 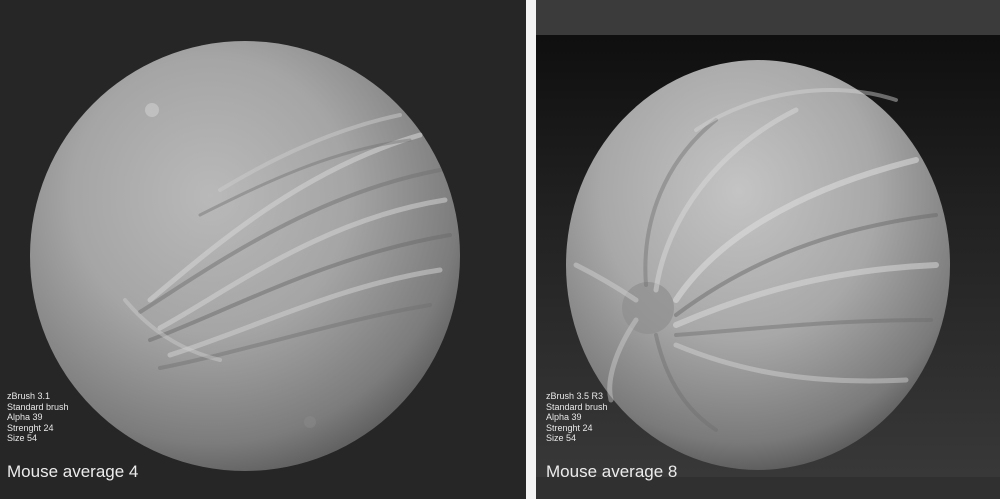 What do you see at coordinates (612, 471) in the screenshot?
I see `right-caption: Mouse average 8` at bounding box center [612, 471].